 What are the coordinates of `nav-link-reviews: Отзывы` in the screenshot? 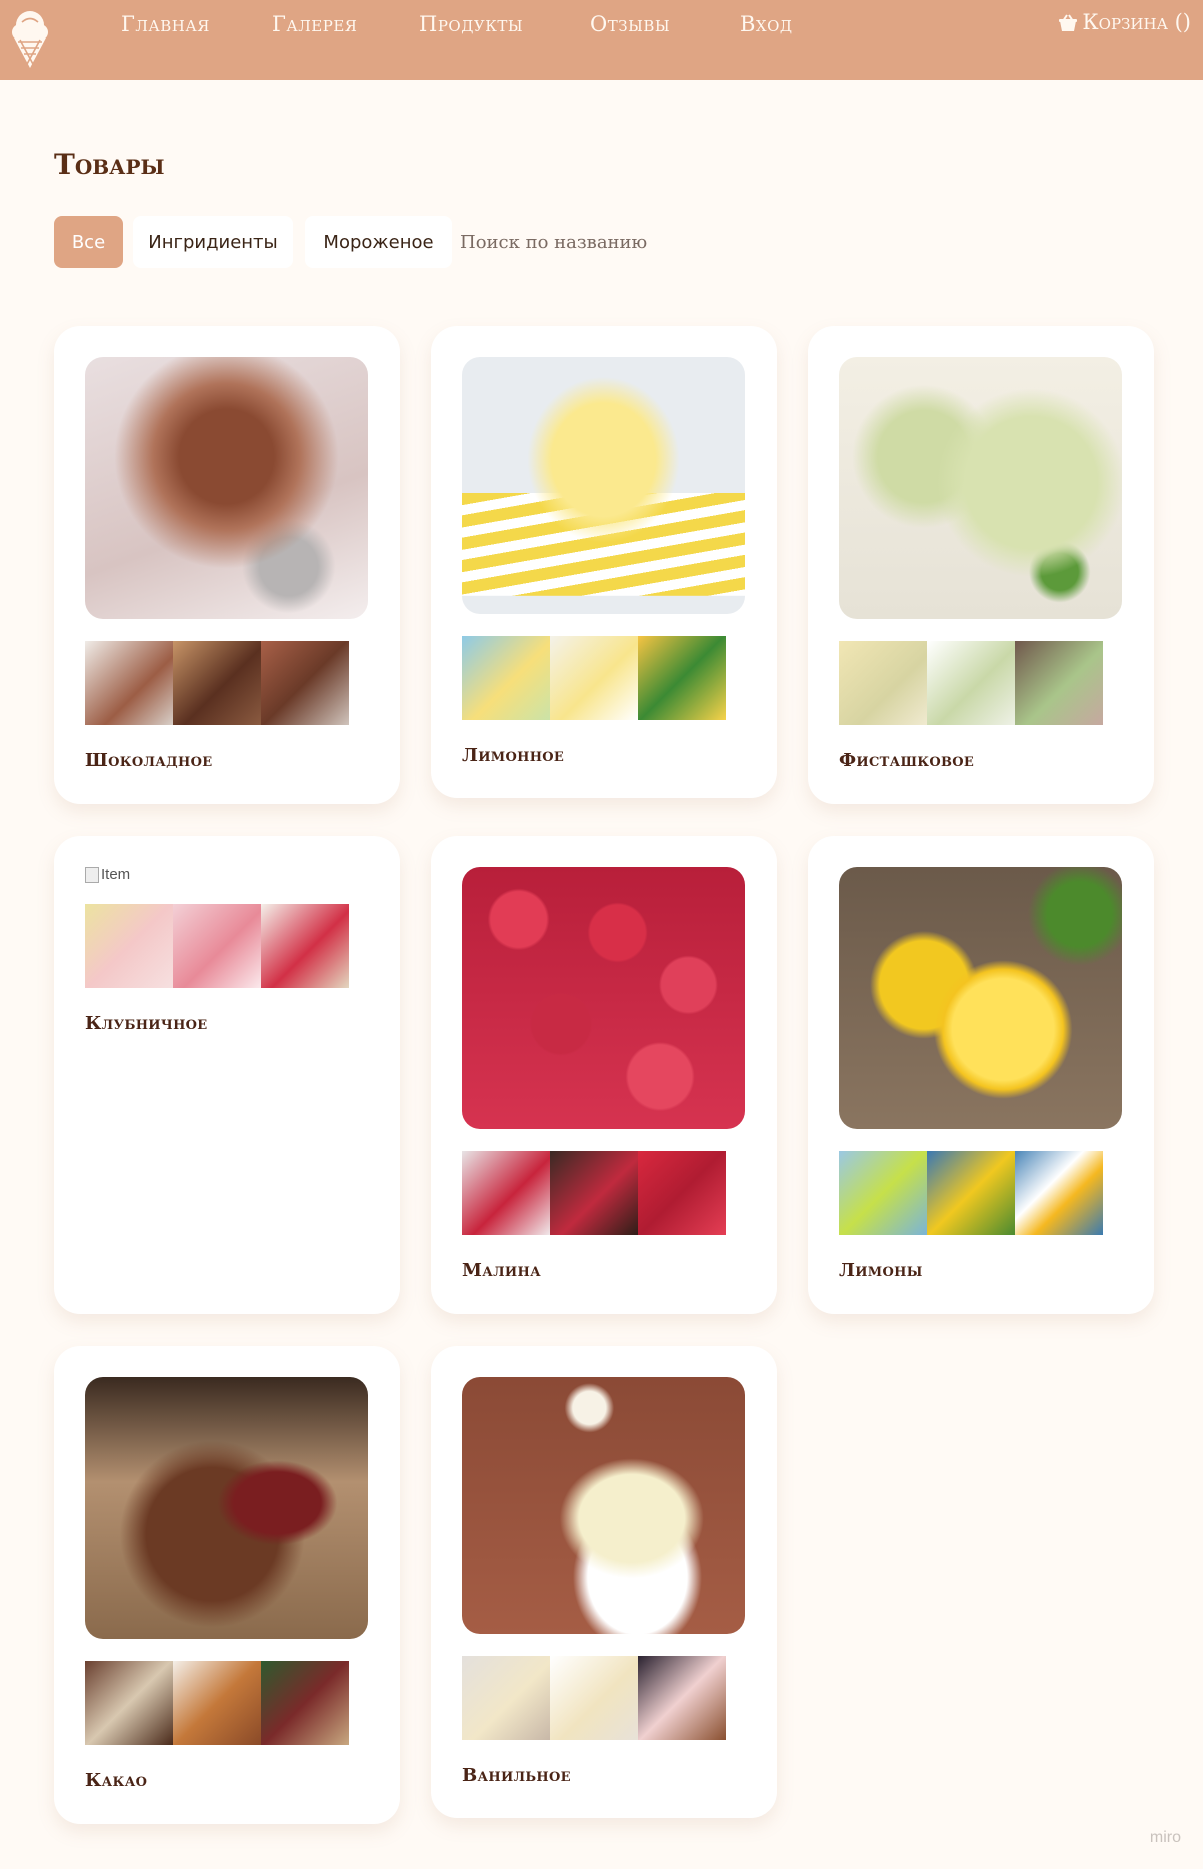 It's located at (630, 24).